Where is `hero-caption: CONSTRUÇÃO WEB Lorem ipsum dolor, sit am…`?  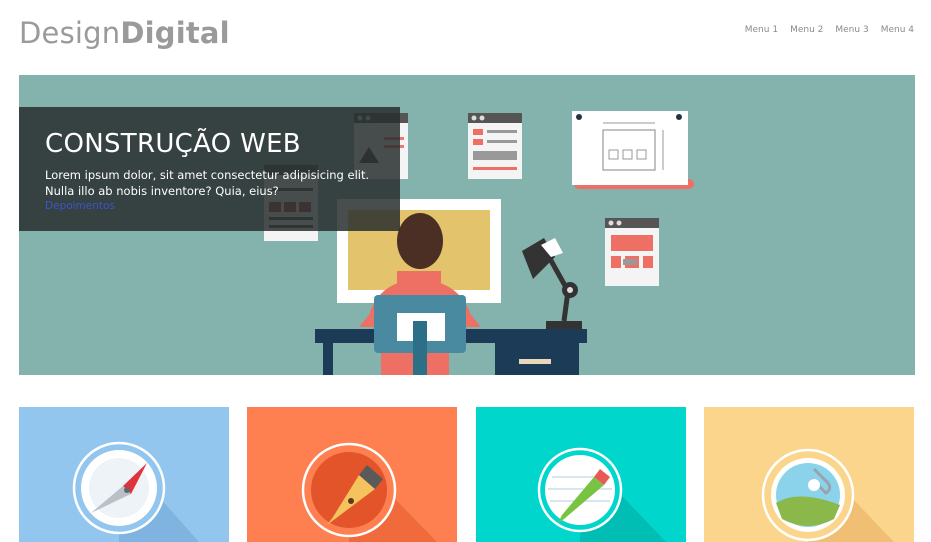 hero-caption: CONSTRUÇÃO WEB Lorem ipsum dolor, sit am… is located at coordinates (209, 169).